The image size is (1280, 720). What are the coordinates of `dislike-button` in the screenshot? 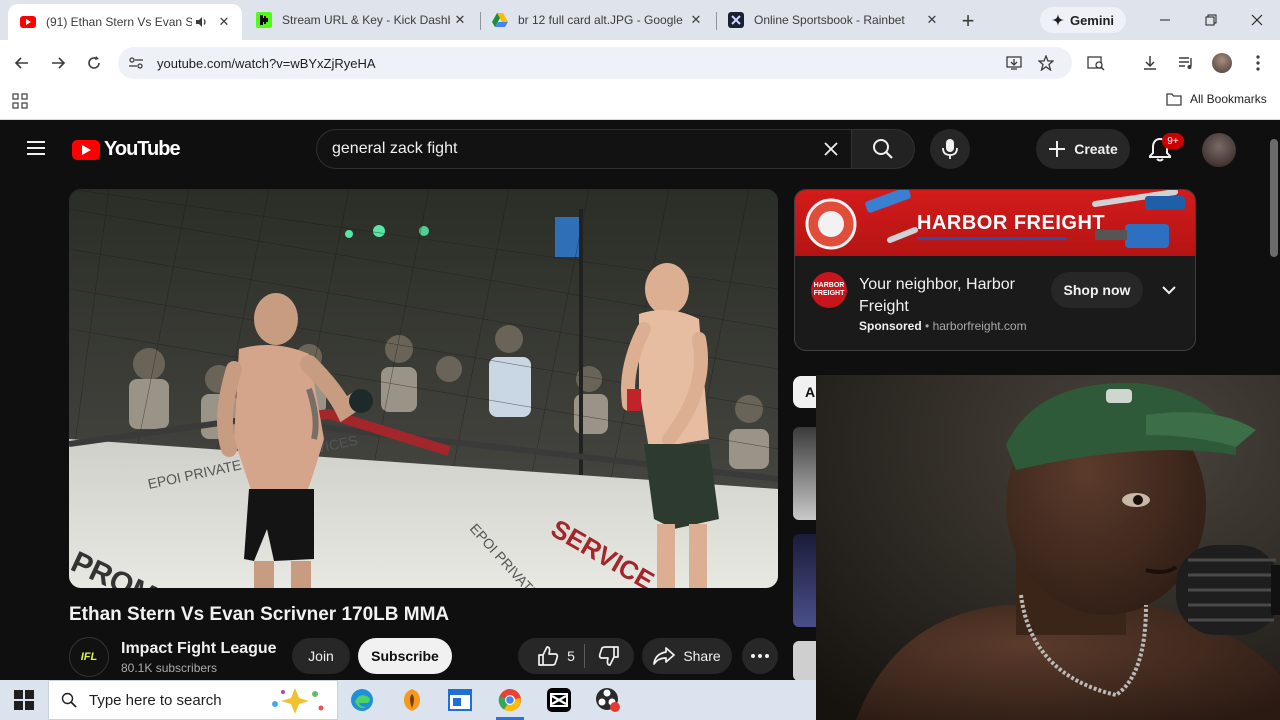 It's located at (609, 656).